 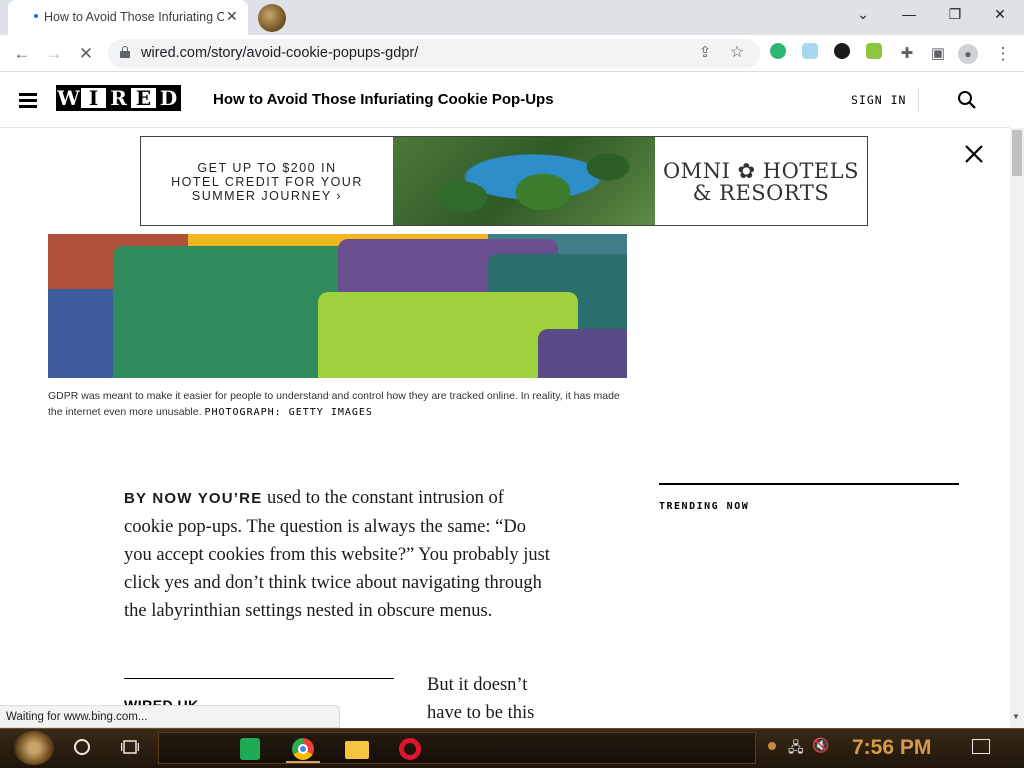 I want to click on logo-letter: W, so click(x=68, y=98).